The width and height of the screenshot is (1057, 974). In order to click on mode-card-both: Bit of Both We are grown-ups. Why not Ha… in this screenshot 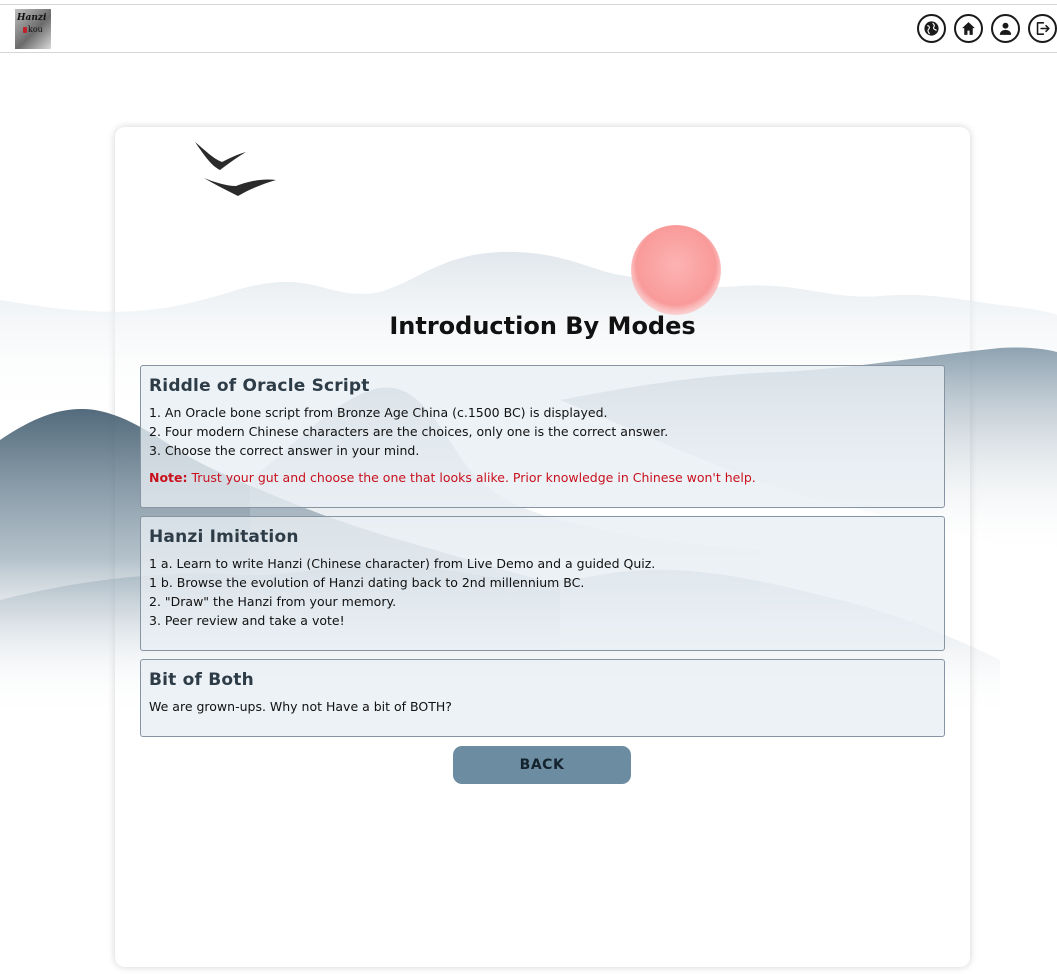, I will do `click(542, 698)`.